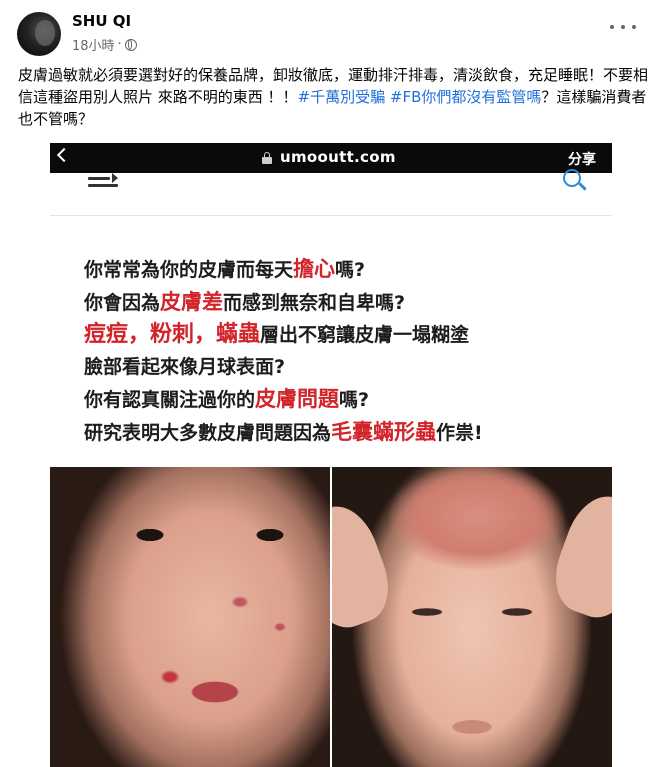 The height and width of the screenshot is (767, 665). I want to click on lock-icon, so click(267, 158).